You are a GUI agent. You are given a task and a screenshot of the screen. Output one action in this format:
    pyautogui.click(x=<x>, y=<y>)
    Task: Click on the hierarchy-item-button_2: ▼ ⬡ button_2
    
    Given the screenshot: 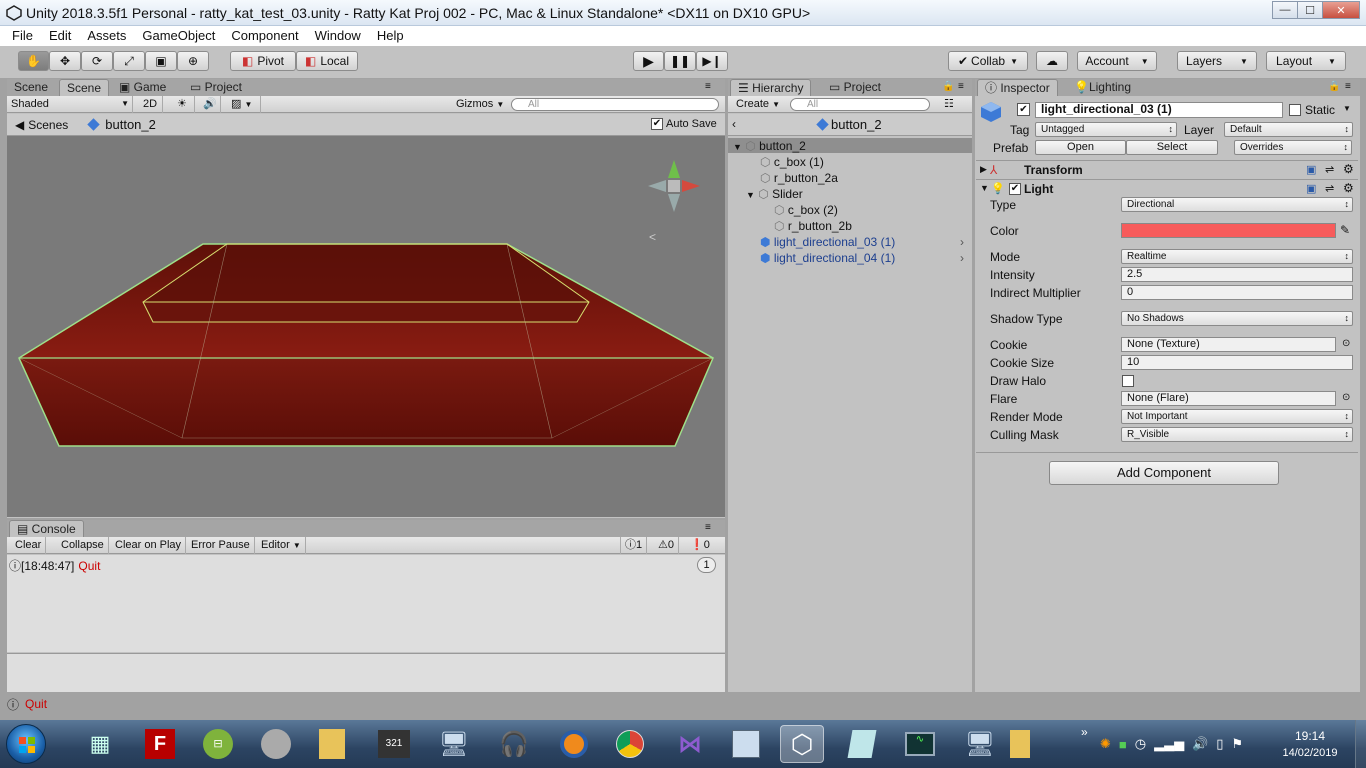 What is the action you would take?
    pyautogui.click(x=769, y=146)
    